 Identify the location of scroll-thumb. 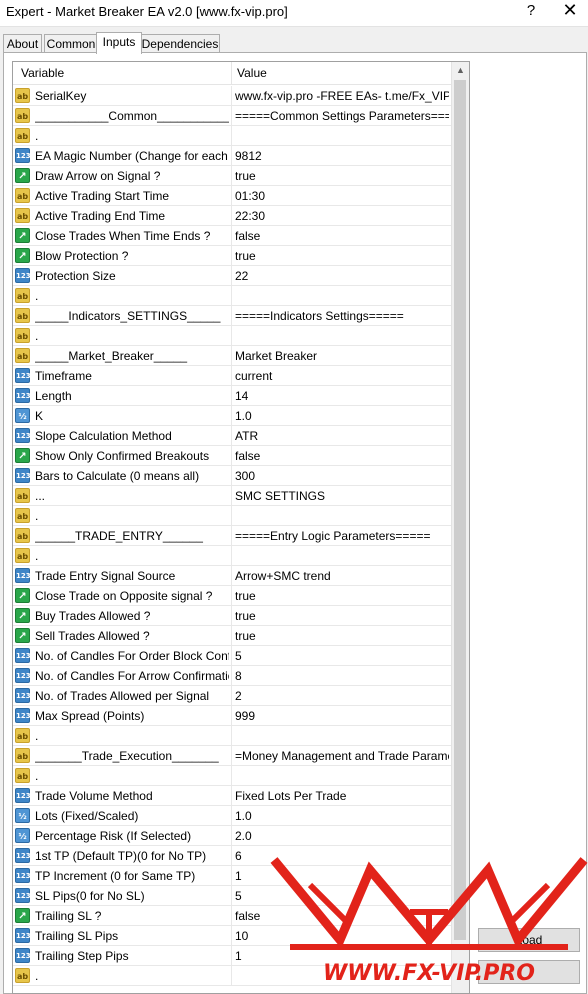
(460, 510).